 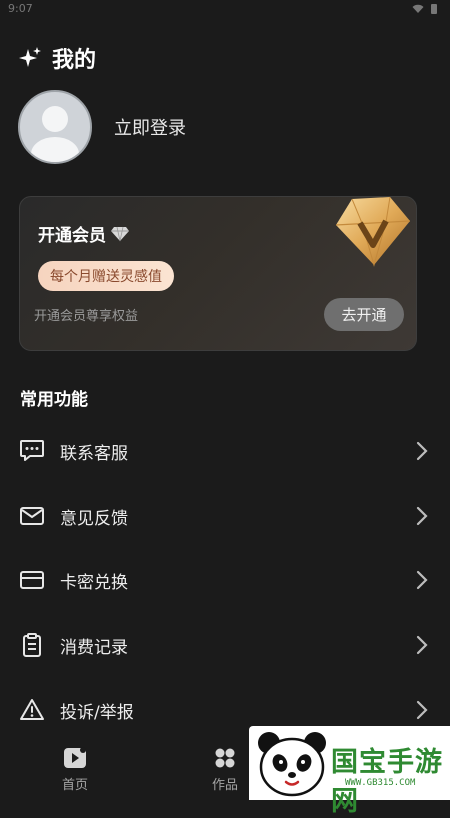 What do you see at coordinates (74, 60) in the screenshot?
I see `page-title: 我的` at bounding box center [74, 60].